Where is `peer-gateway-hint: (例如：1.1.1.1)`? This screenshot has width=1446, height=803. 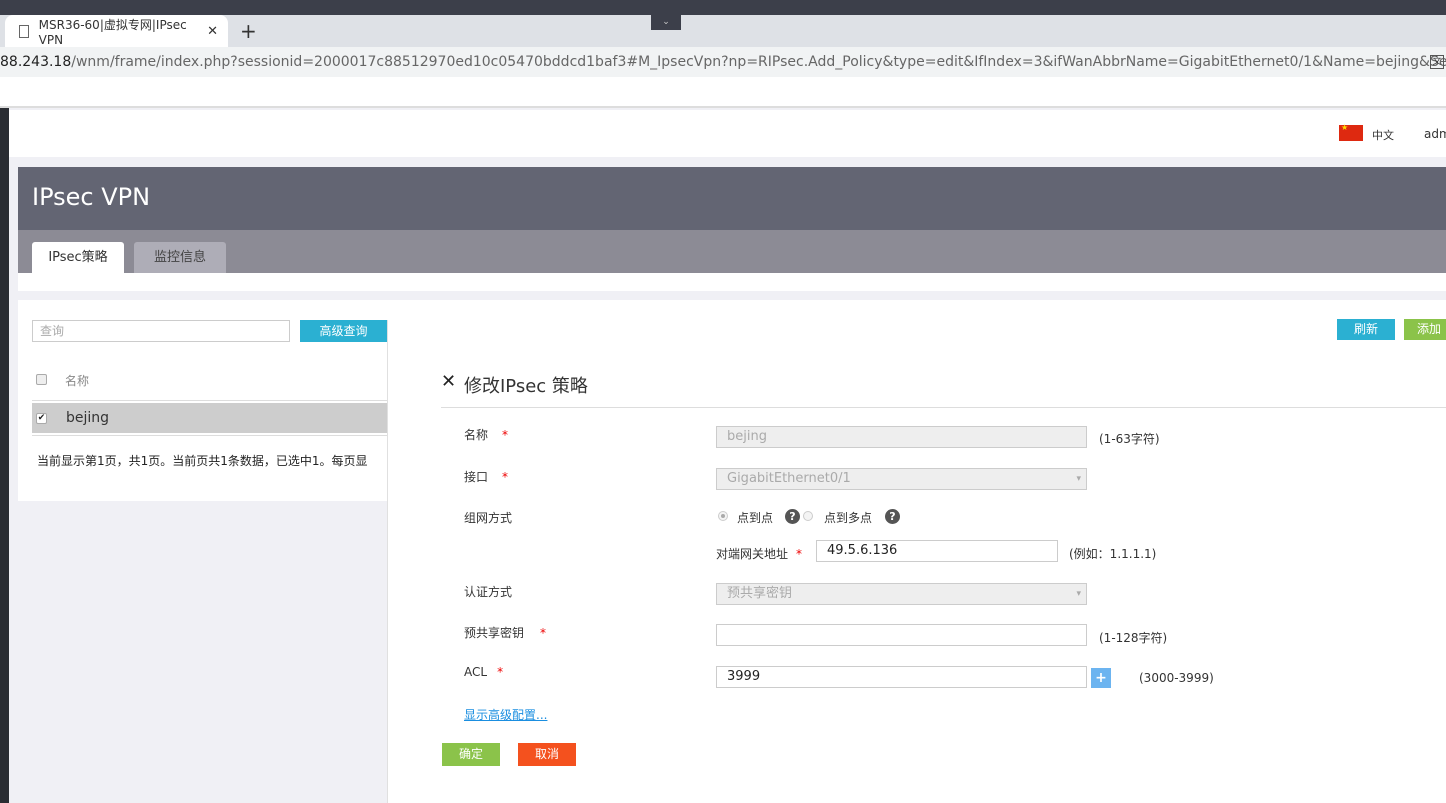 peer-gateway-hint: (例如：1.1.1.1) is located at coordinates (1113, 554).